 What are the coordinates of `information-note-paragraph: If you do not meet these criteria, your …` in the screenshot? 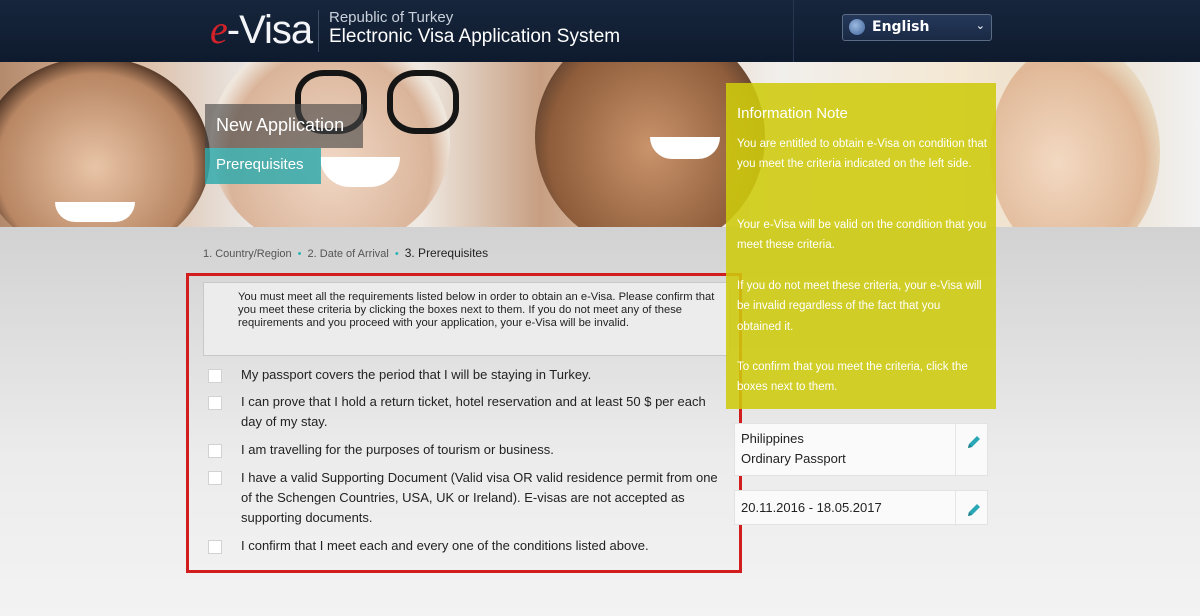 It's located at (859, 306).